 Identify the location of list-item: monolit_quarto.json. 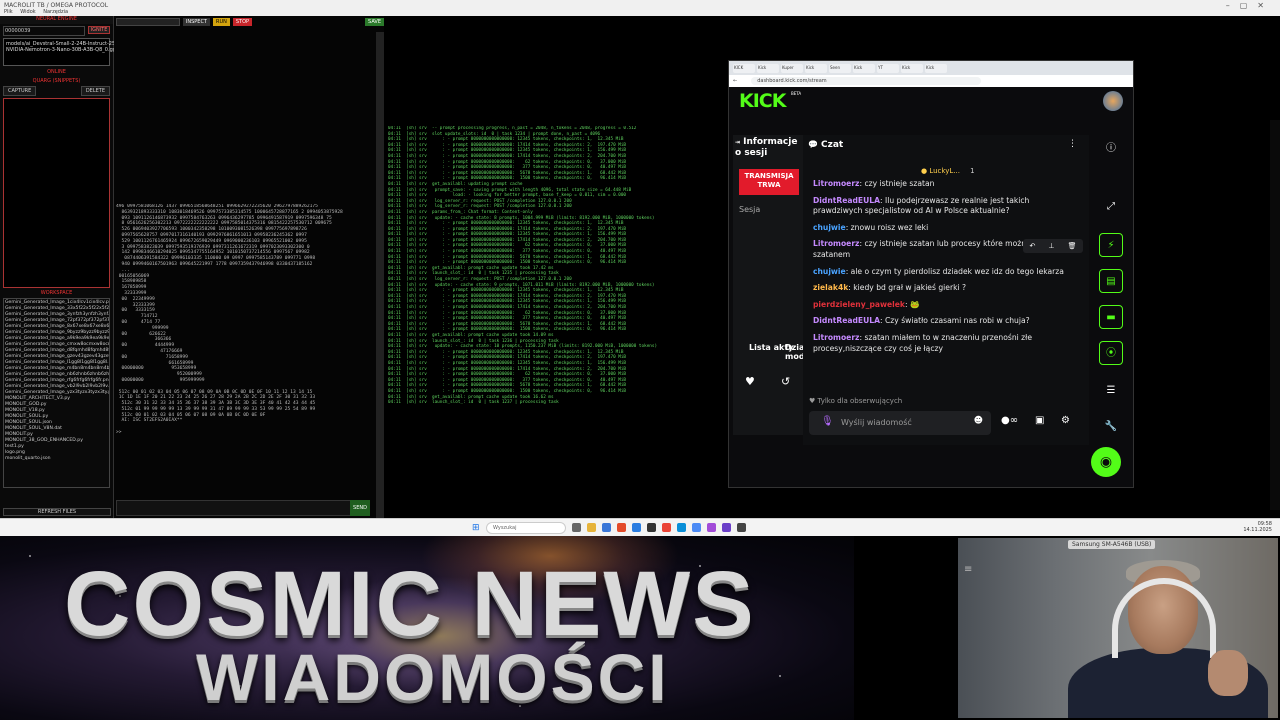
(56, 459).